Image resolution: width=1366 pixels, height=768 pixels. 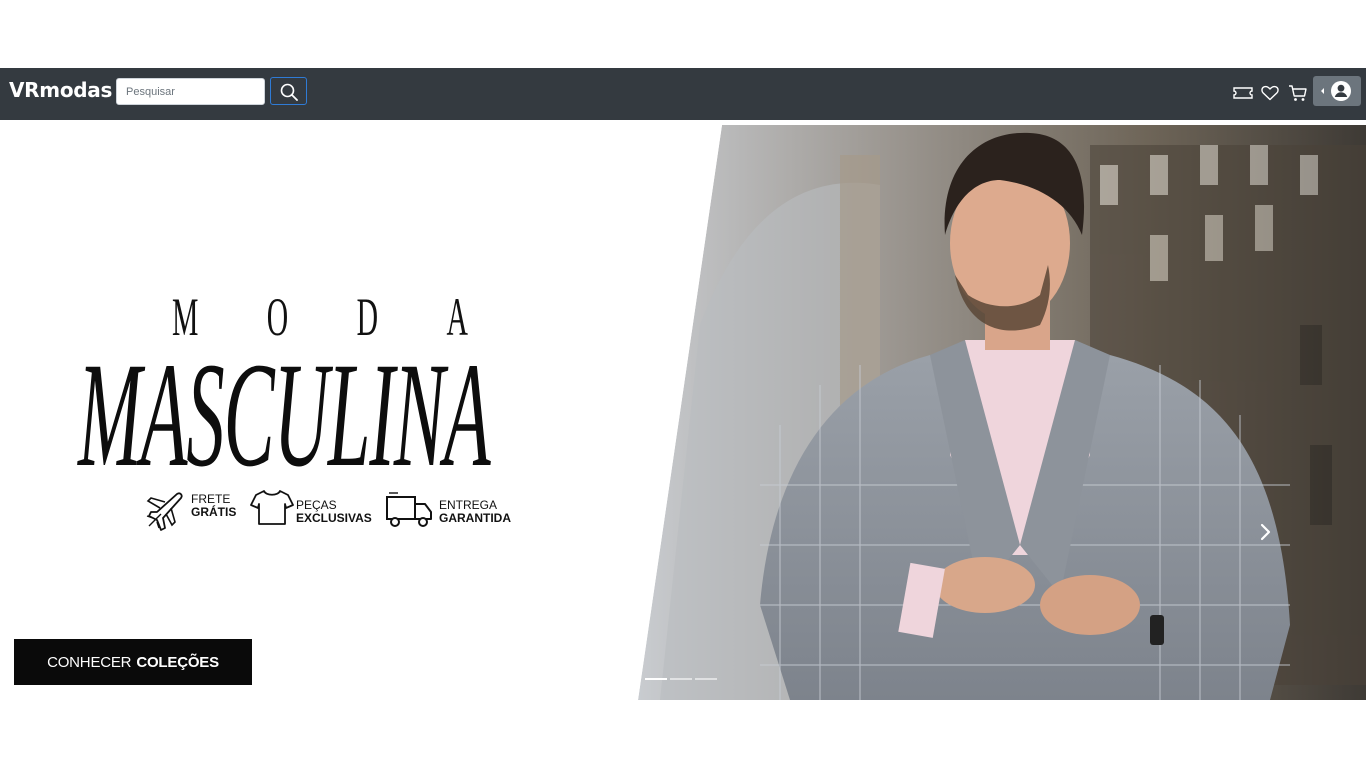 I want to click on search-button, so click(x=288, y=91).